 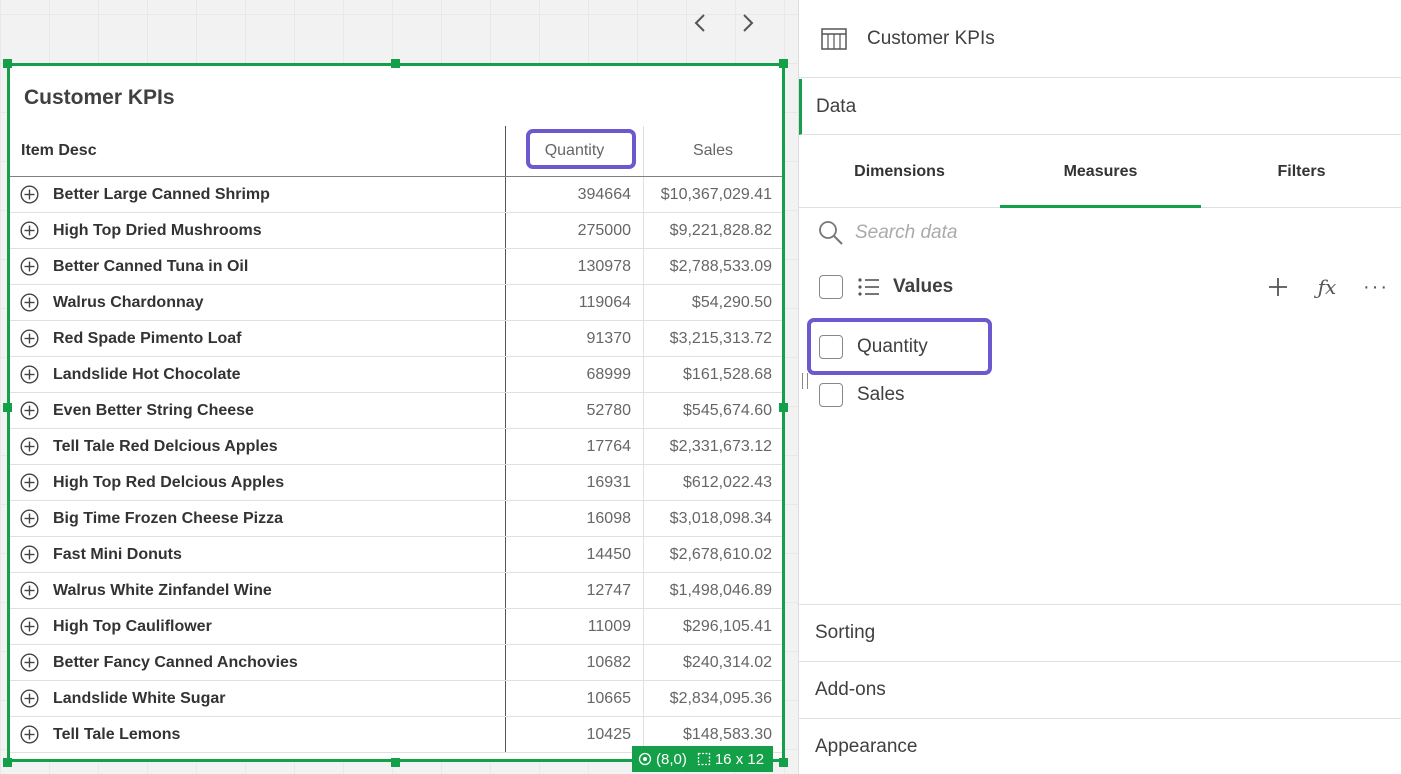 I want to click on table-row: High Top Cauliflower 11009 $296,105.41, so click(x=396, y=627).